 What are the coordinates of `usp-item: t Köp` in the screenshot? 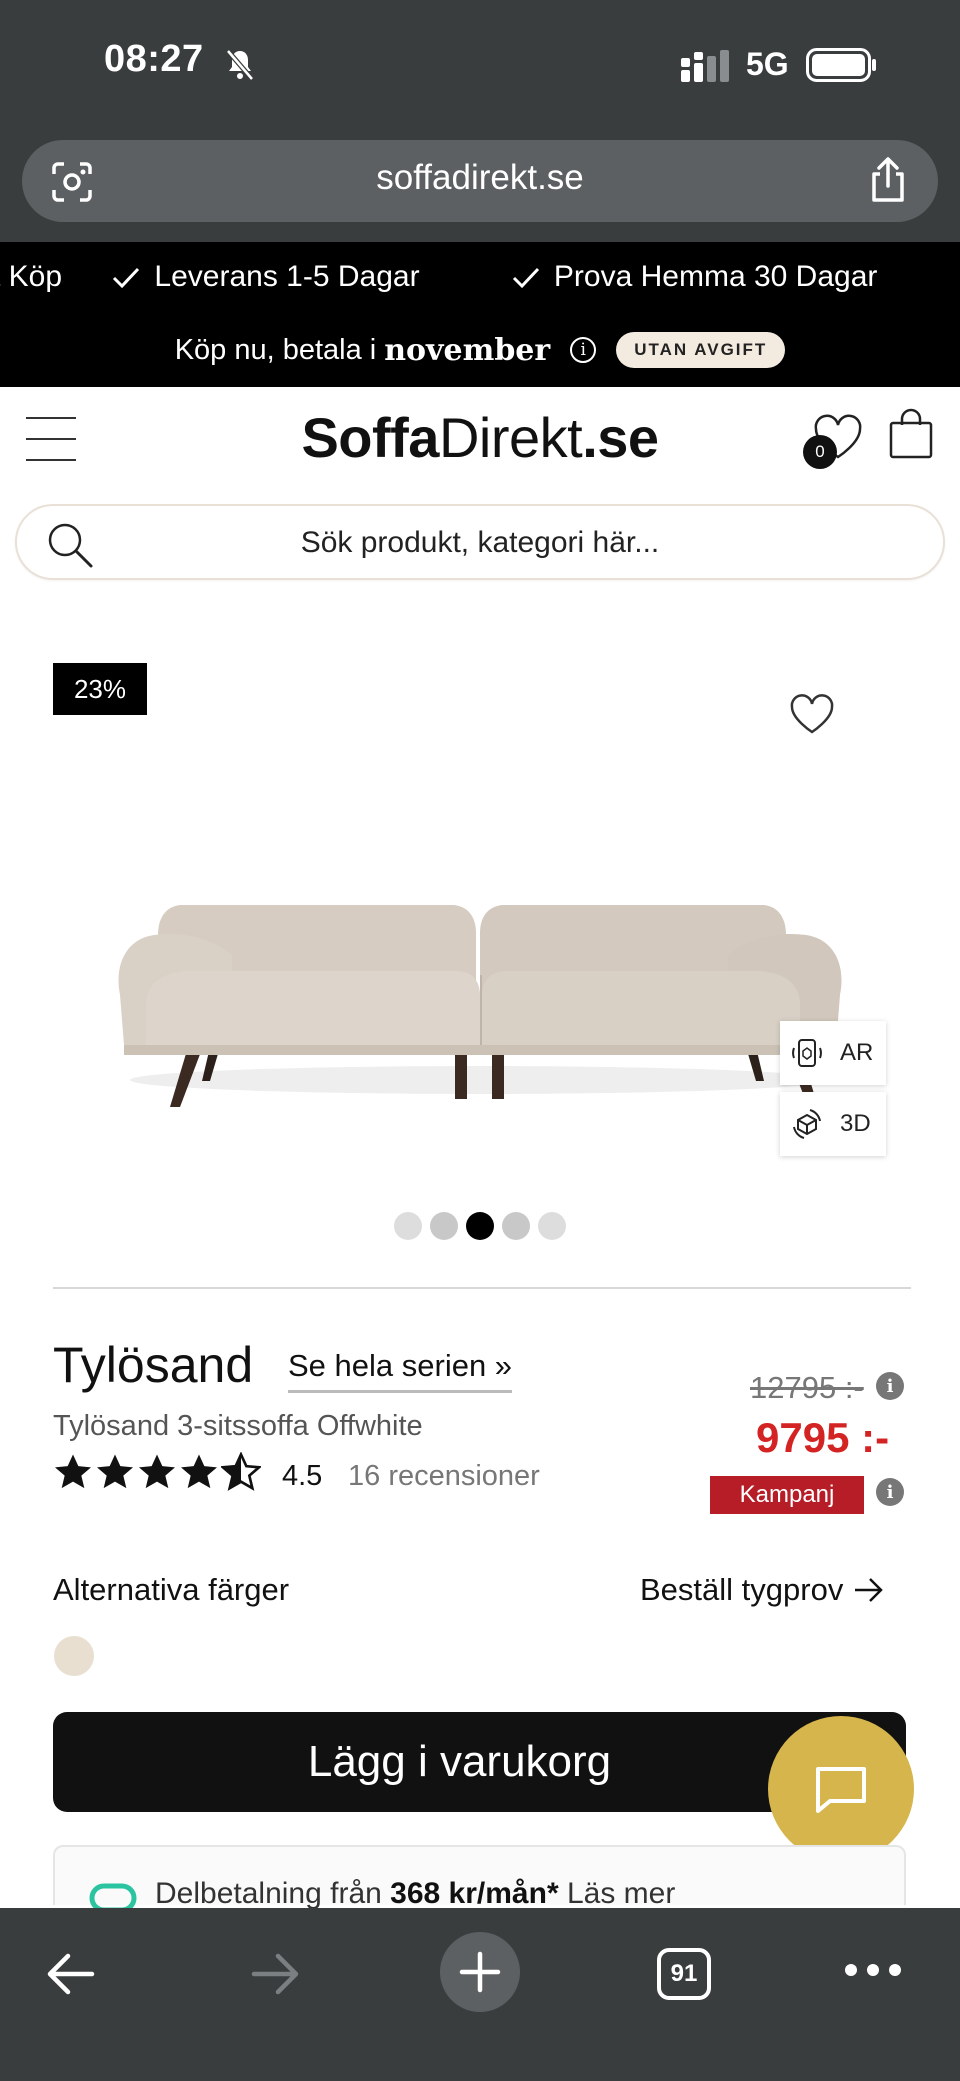 It's located at (31, 276).